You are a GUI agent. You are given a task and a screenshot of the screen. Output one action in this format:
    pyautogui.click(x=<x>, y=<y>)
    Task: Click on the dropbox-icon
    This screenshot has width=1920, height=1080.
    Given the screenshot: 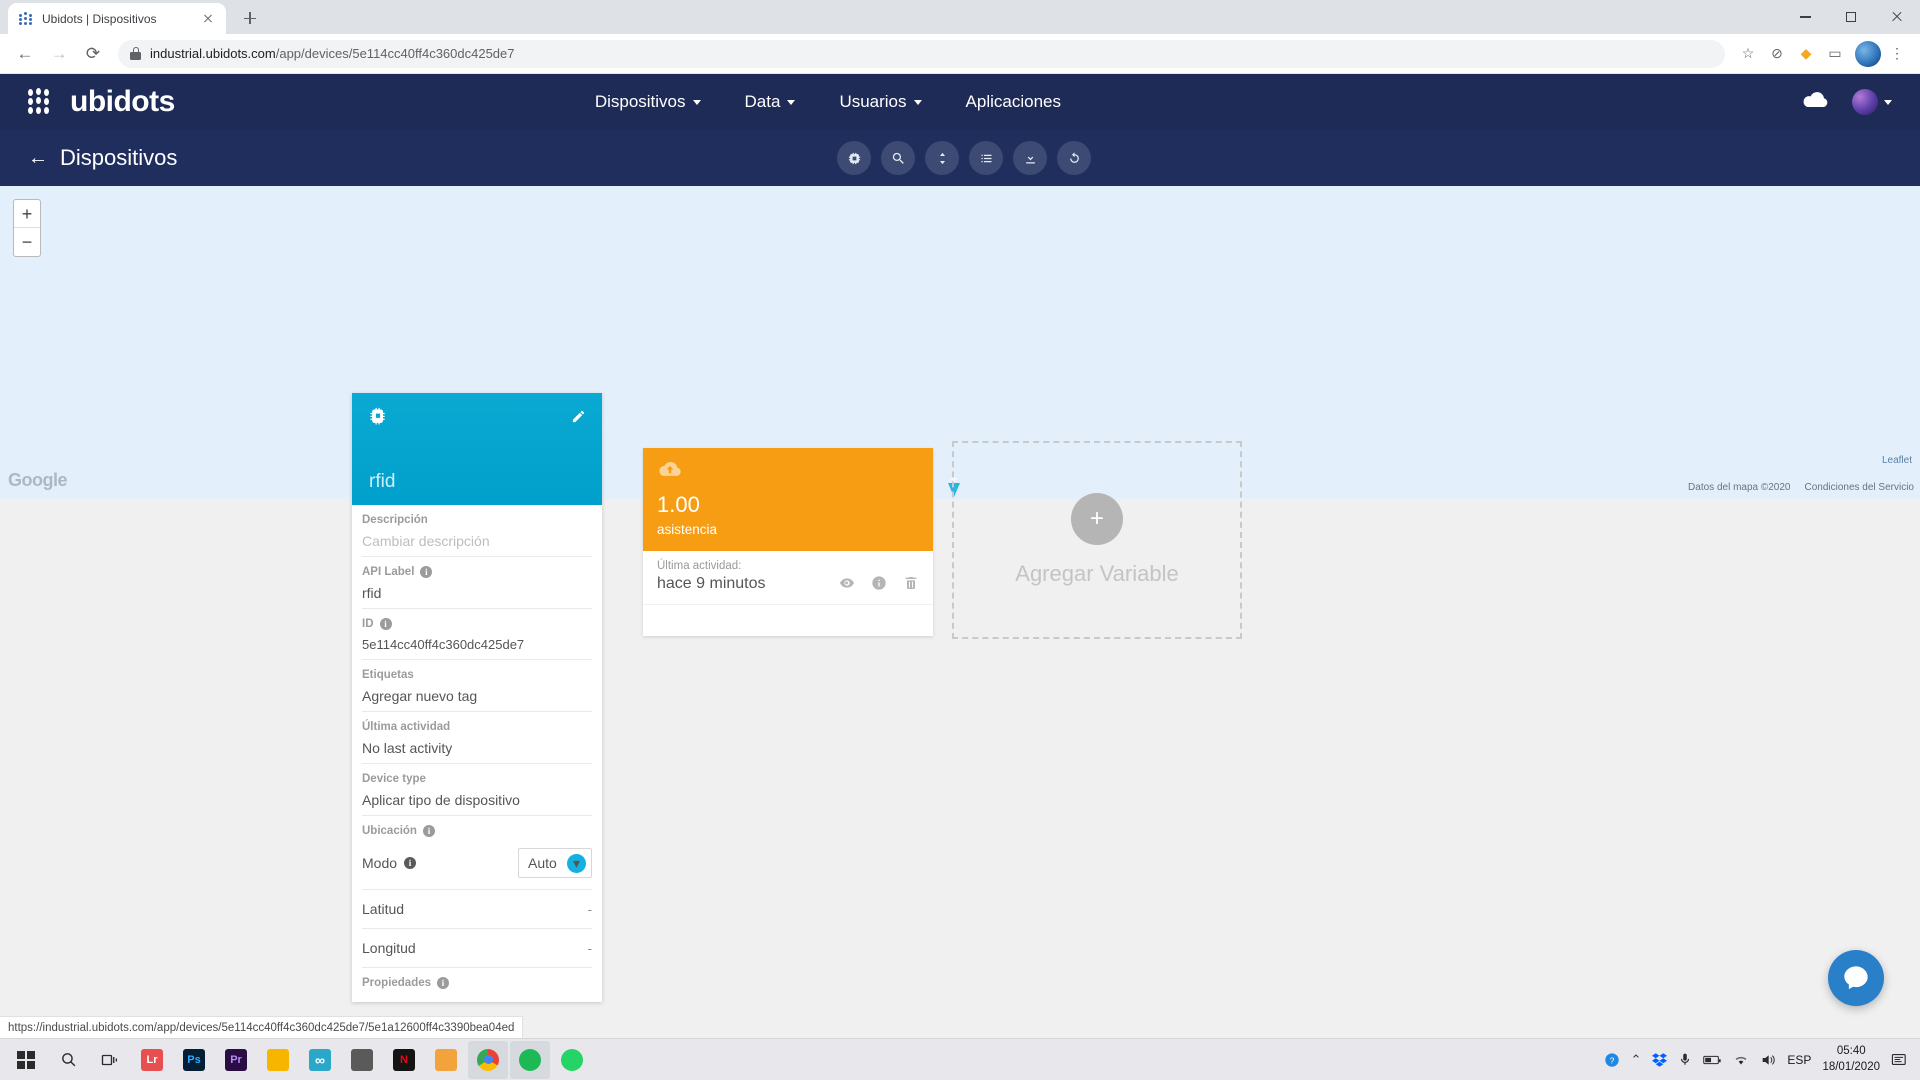 What is the action you would take?
    pyautogui.click(x=1660, y=1059)
    